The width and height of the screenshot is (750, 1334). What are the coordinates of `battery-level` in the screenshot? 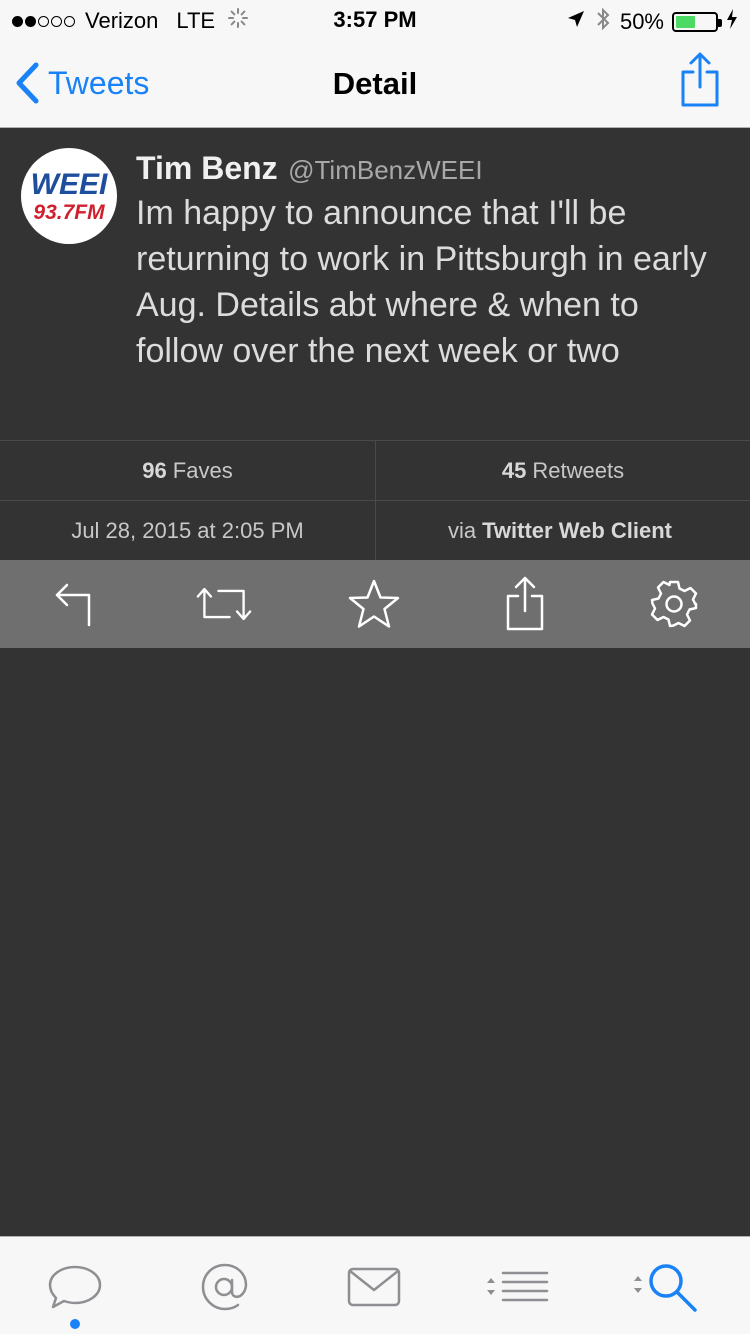 It's located at (685, 22).